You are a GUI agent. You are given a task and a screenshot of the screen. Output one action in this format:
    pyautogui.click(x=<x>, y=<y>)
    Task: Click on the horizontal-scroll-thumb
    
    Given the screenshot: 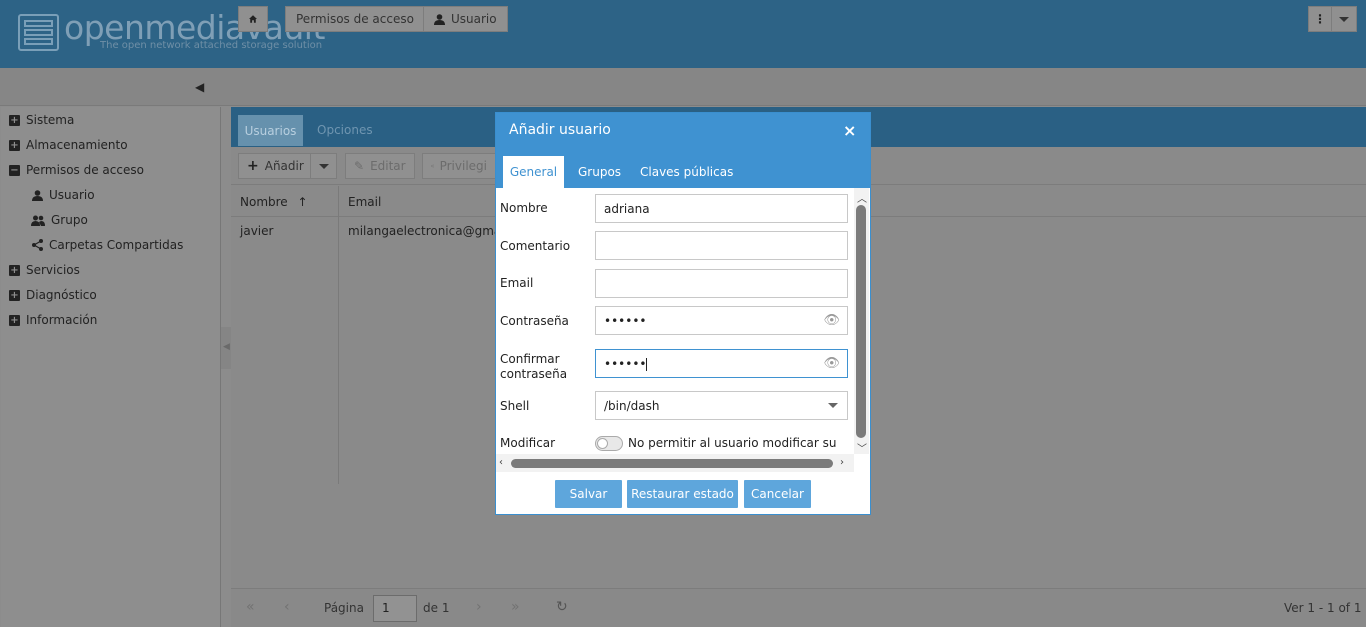 What is the action you would take?
    pyautogui.click(x=672, y=463)
    